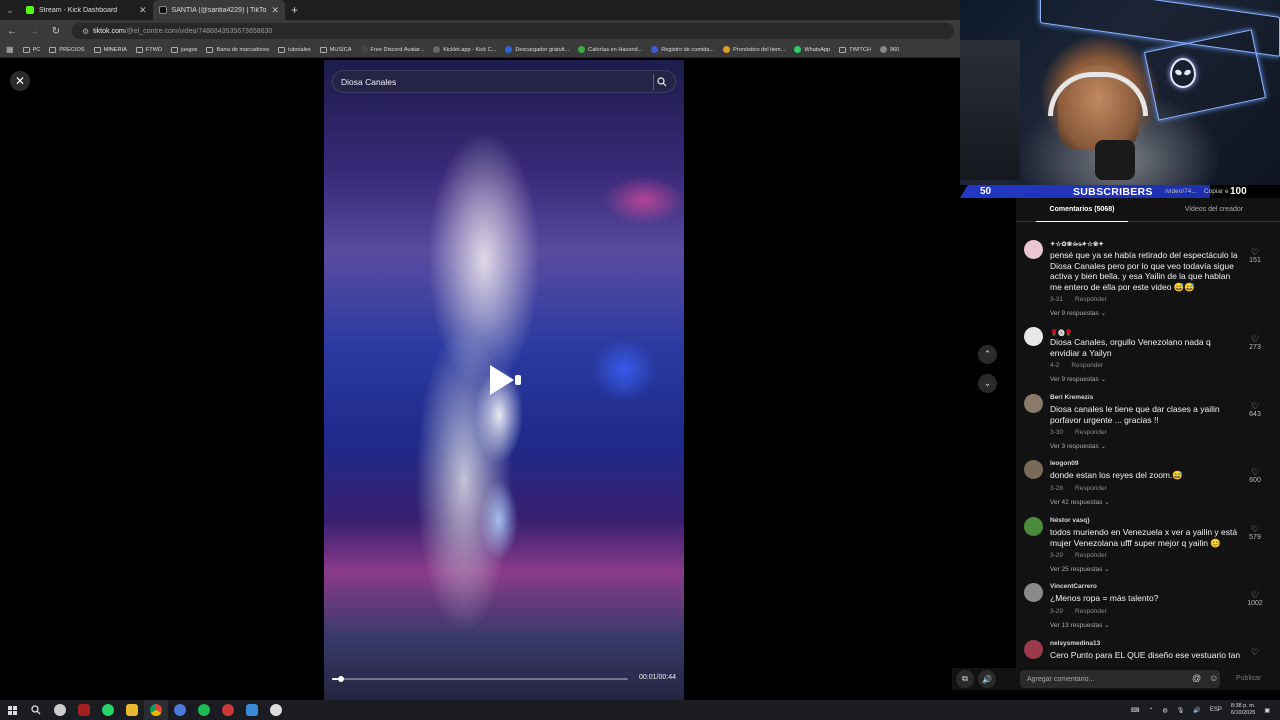  I want to click on like-button: ♡ 151, so click(1255, 256).